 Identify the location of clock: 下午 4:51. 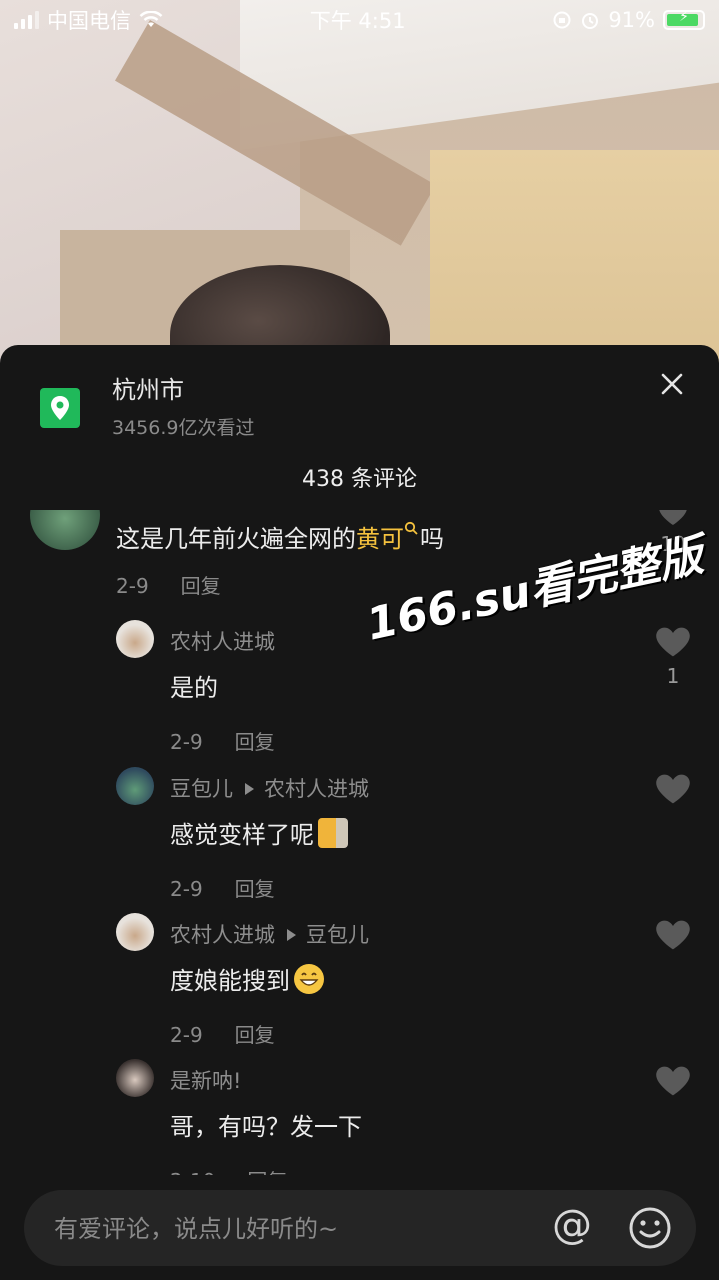
(357, 21).